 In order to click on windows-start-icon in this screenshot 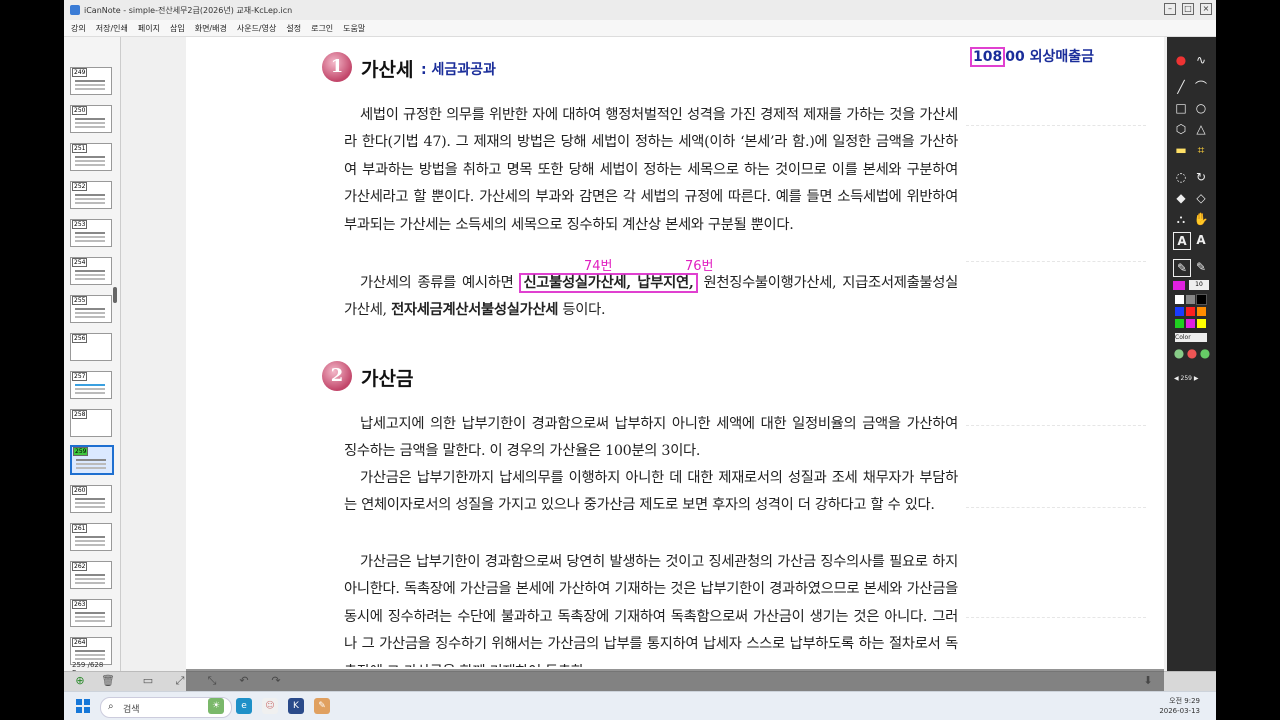, I will do `click(83, 706)`.